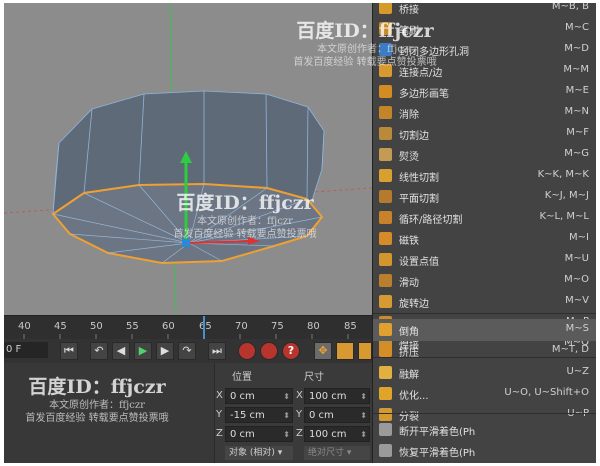 This screenshot has height=466, width=600. Describe the element at coordinates (26, 350) in the screenshot. I see `current-frame-field: 0 F` at that location.